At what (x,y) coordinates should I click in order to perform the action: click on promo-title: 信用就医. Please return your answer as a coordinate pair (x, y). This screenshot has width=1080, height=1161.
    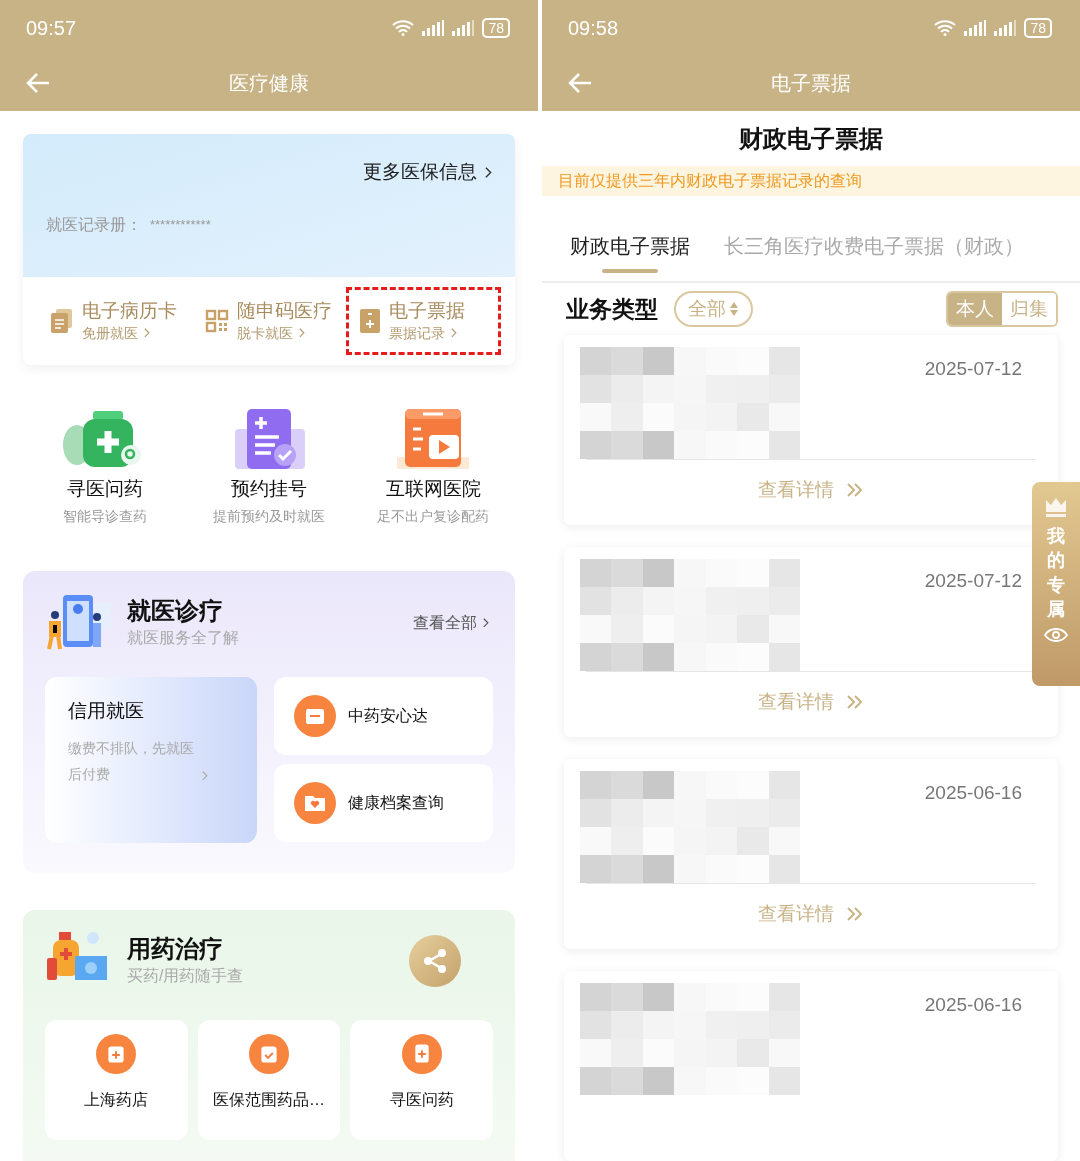
    Looking at the image, I should click on (106, 710).